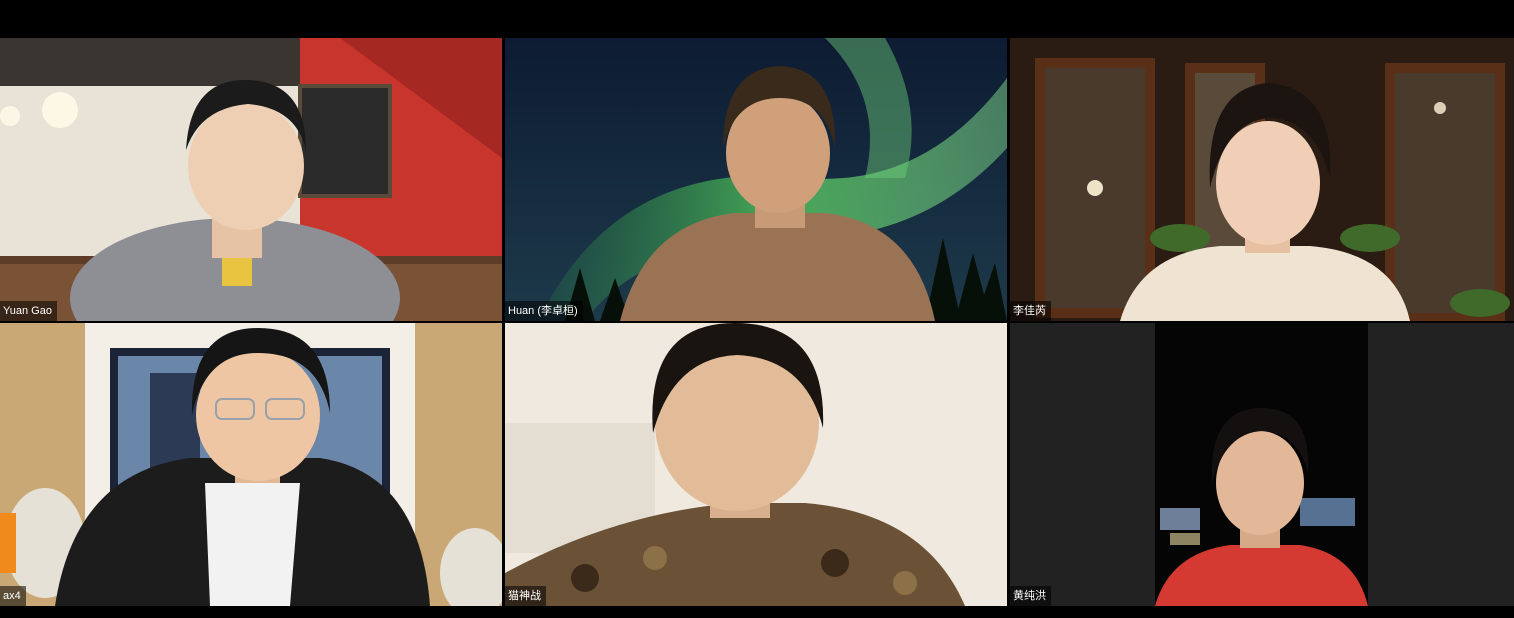 This screenshot has width=1514, height=618. I want to click on participant-name-label: 黄纯洪, so click(1030, 596).